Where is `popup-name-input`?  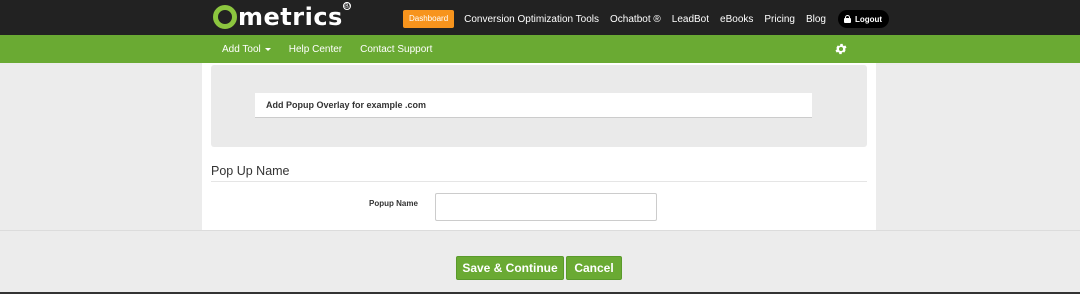 popup-name-input is located at coordinates (546, 207).